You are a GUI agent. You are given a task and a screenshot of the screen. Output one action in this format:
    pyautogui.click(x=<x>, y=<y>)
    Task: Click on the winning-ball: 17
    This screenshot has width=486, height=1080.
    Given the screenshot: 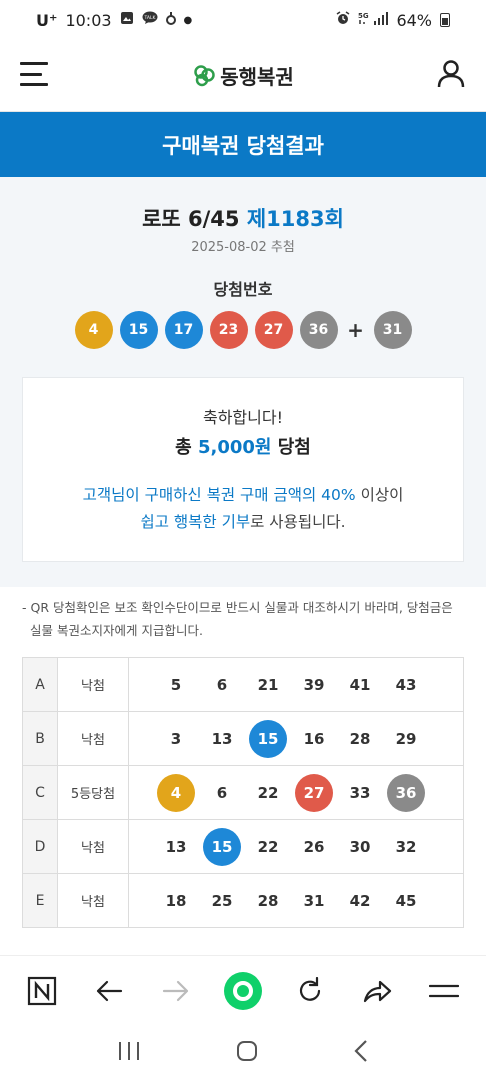 What is the action you would take?
    pyautogui.click(x=183, y=330)
    